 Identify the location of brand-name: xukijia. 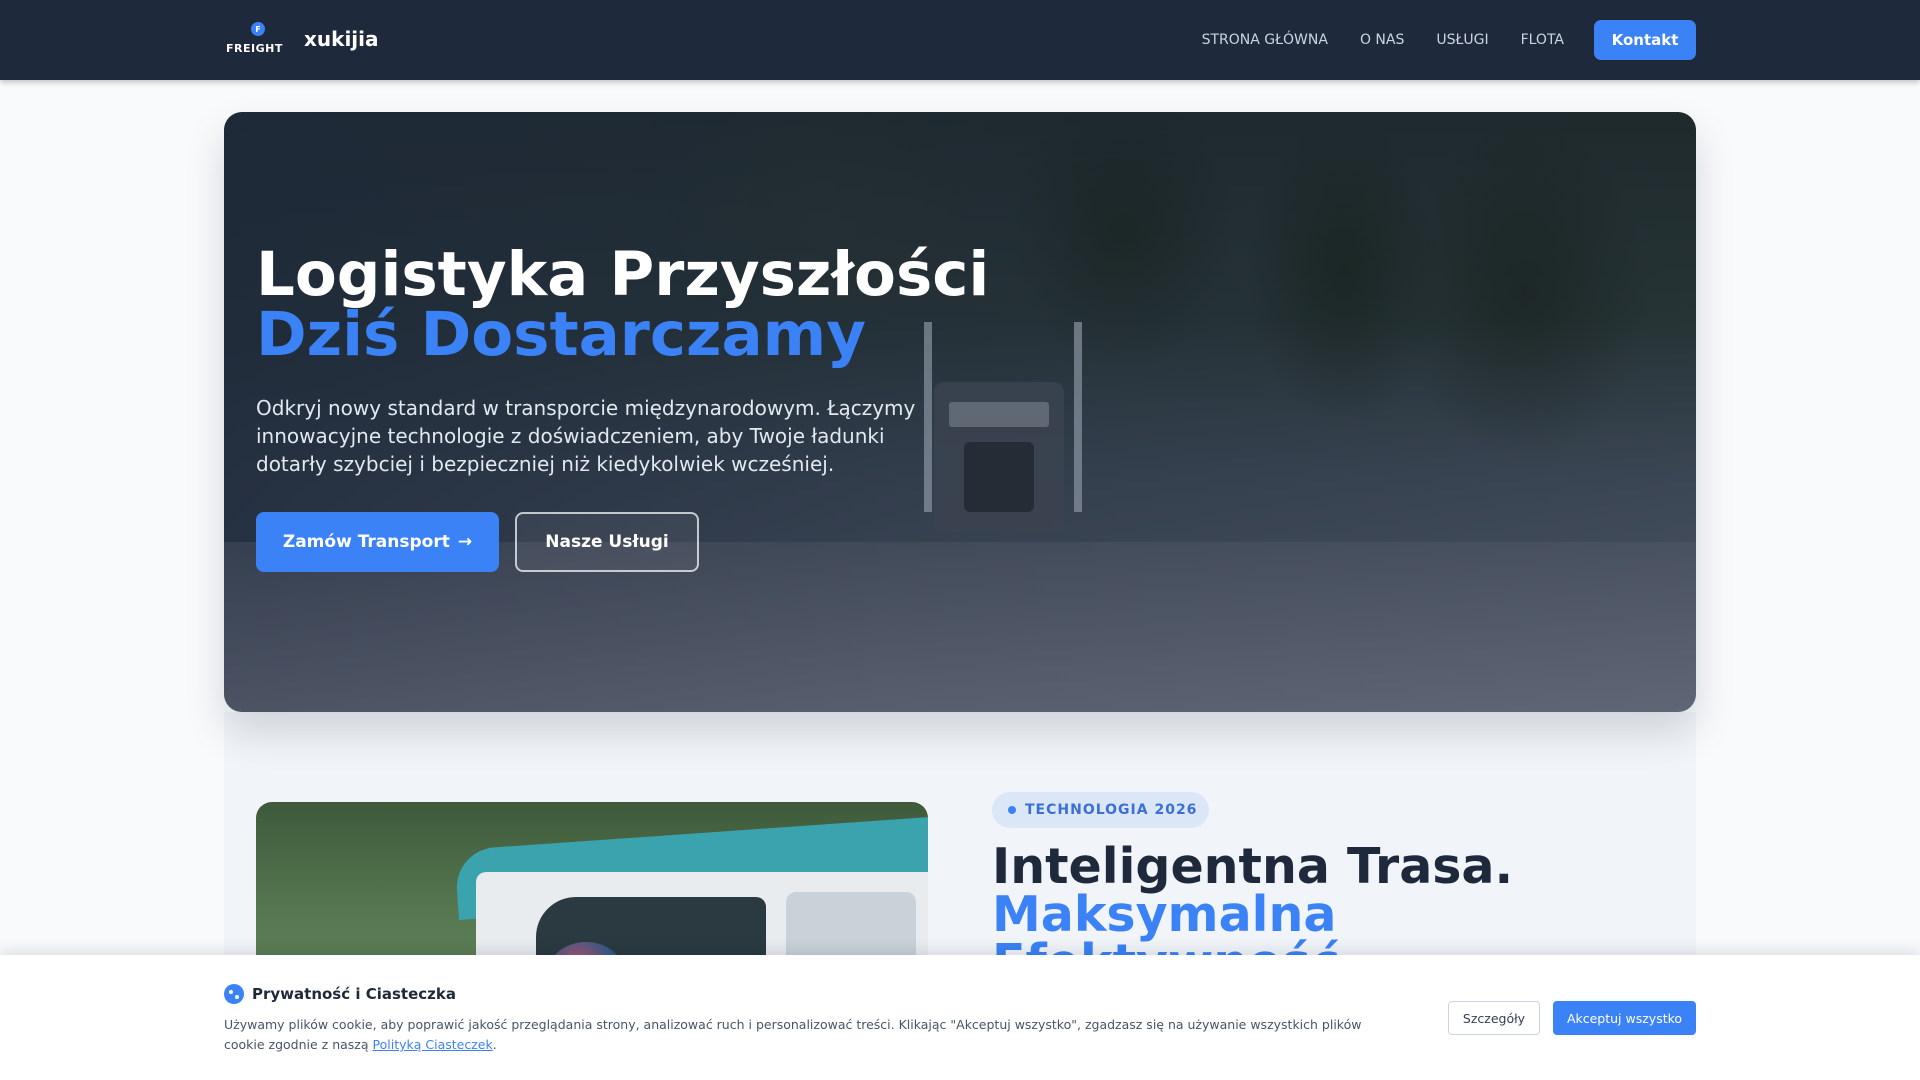
(341, 39).